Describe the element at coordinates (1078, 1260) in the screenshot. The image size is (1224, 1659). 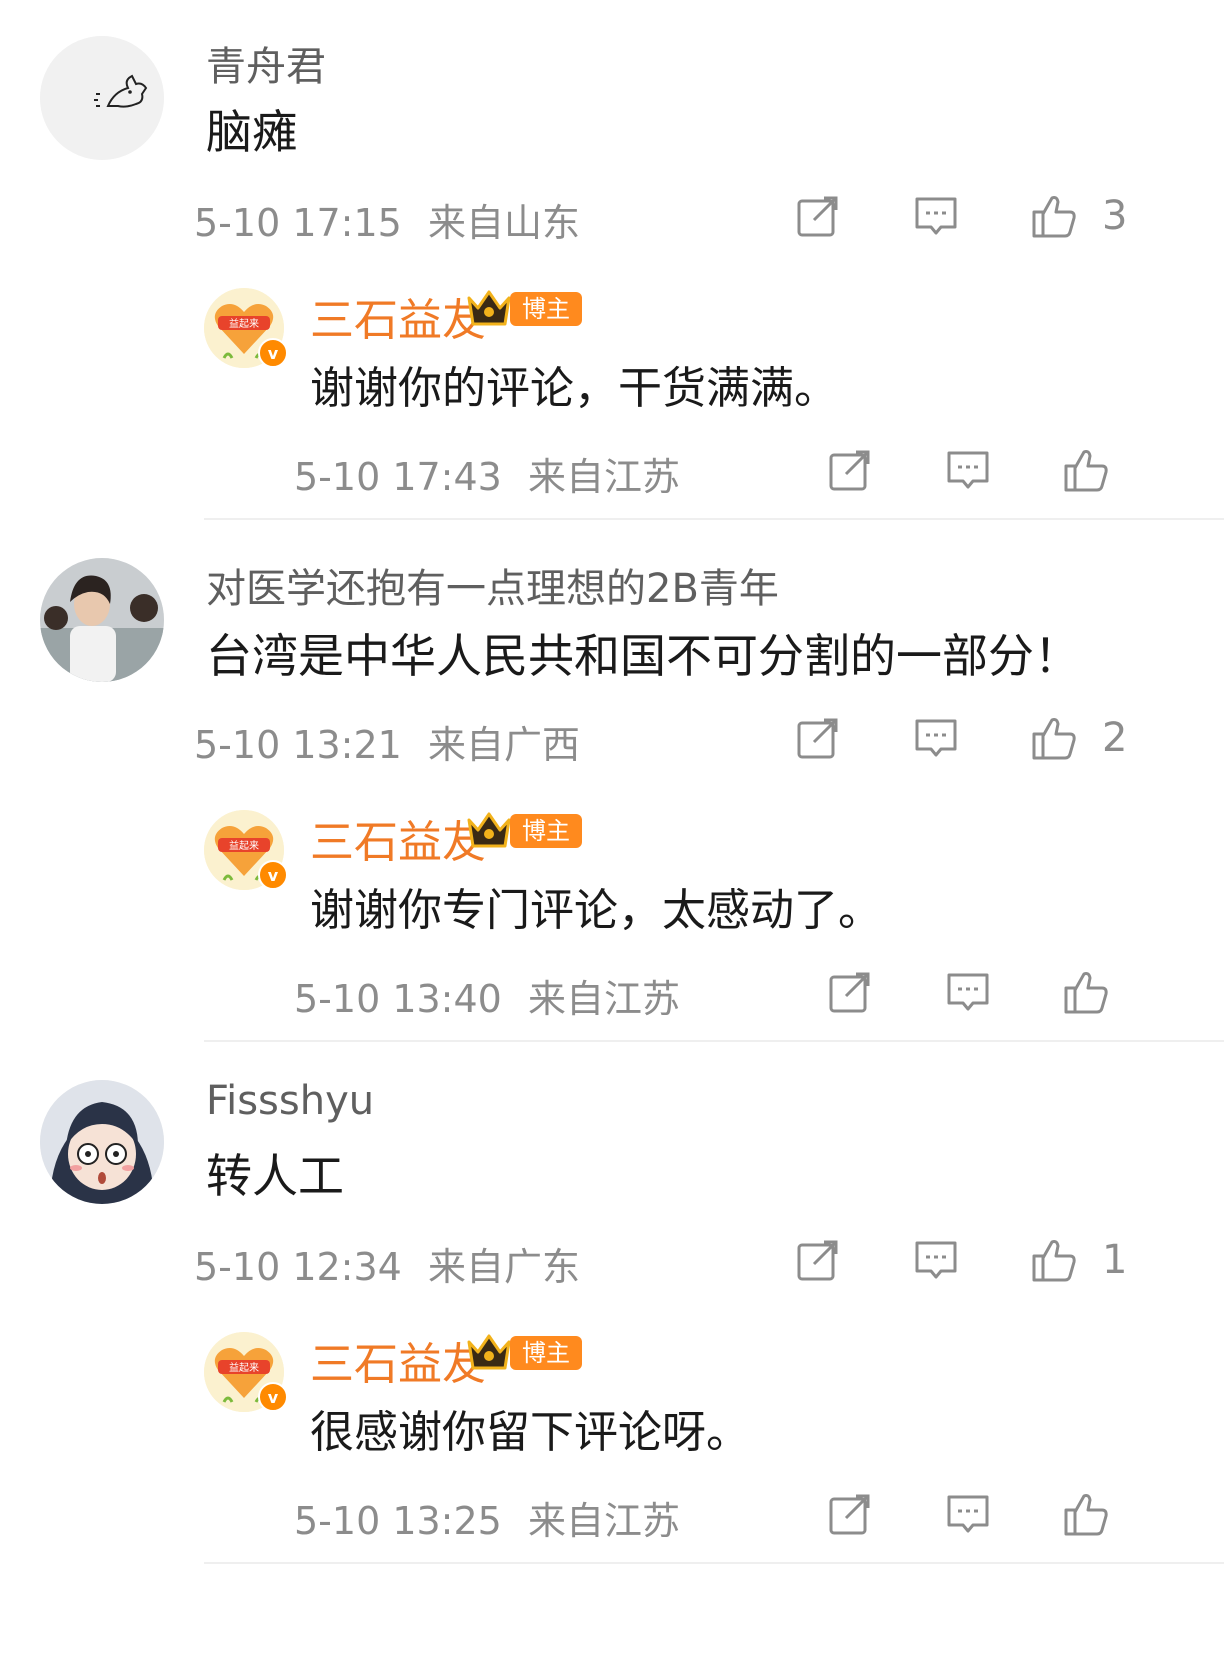
I see `like-button: 1` at that location.